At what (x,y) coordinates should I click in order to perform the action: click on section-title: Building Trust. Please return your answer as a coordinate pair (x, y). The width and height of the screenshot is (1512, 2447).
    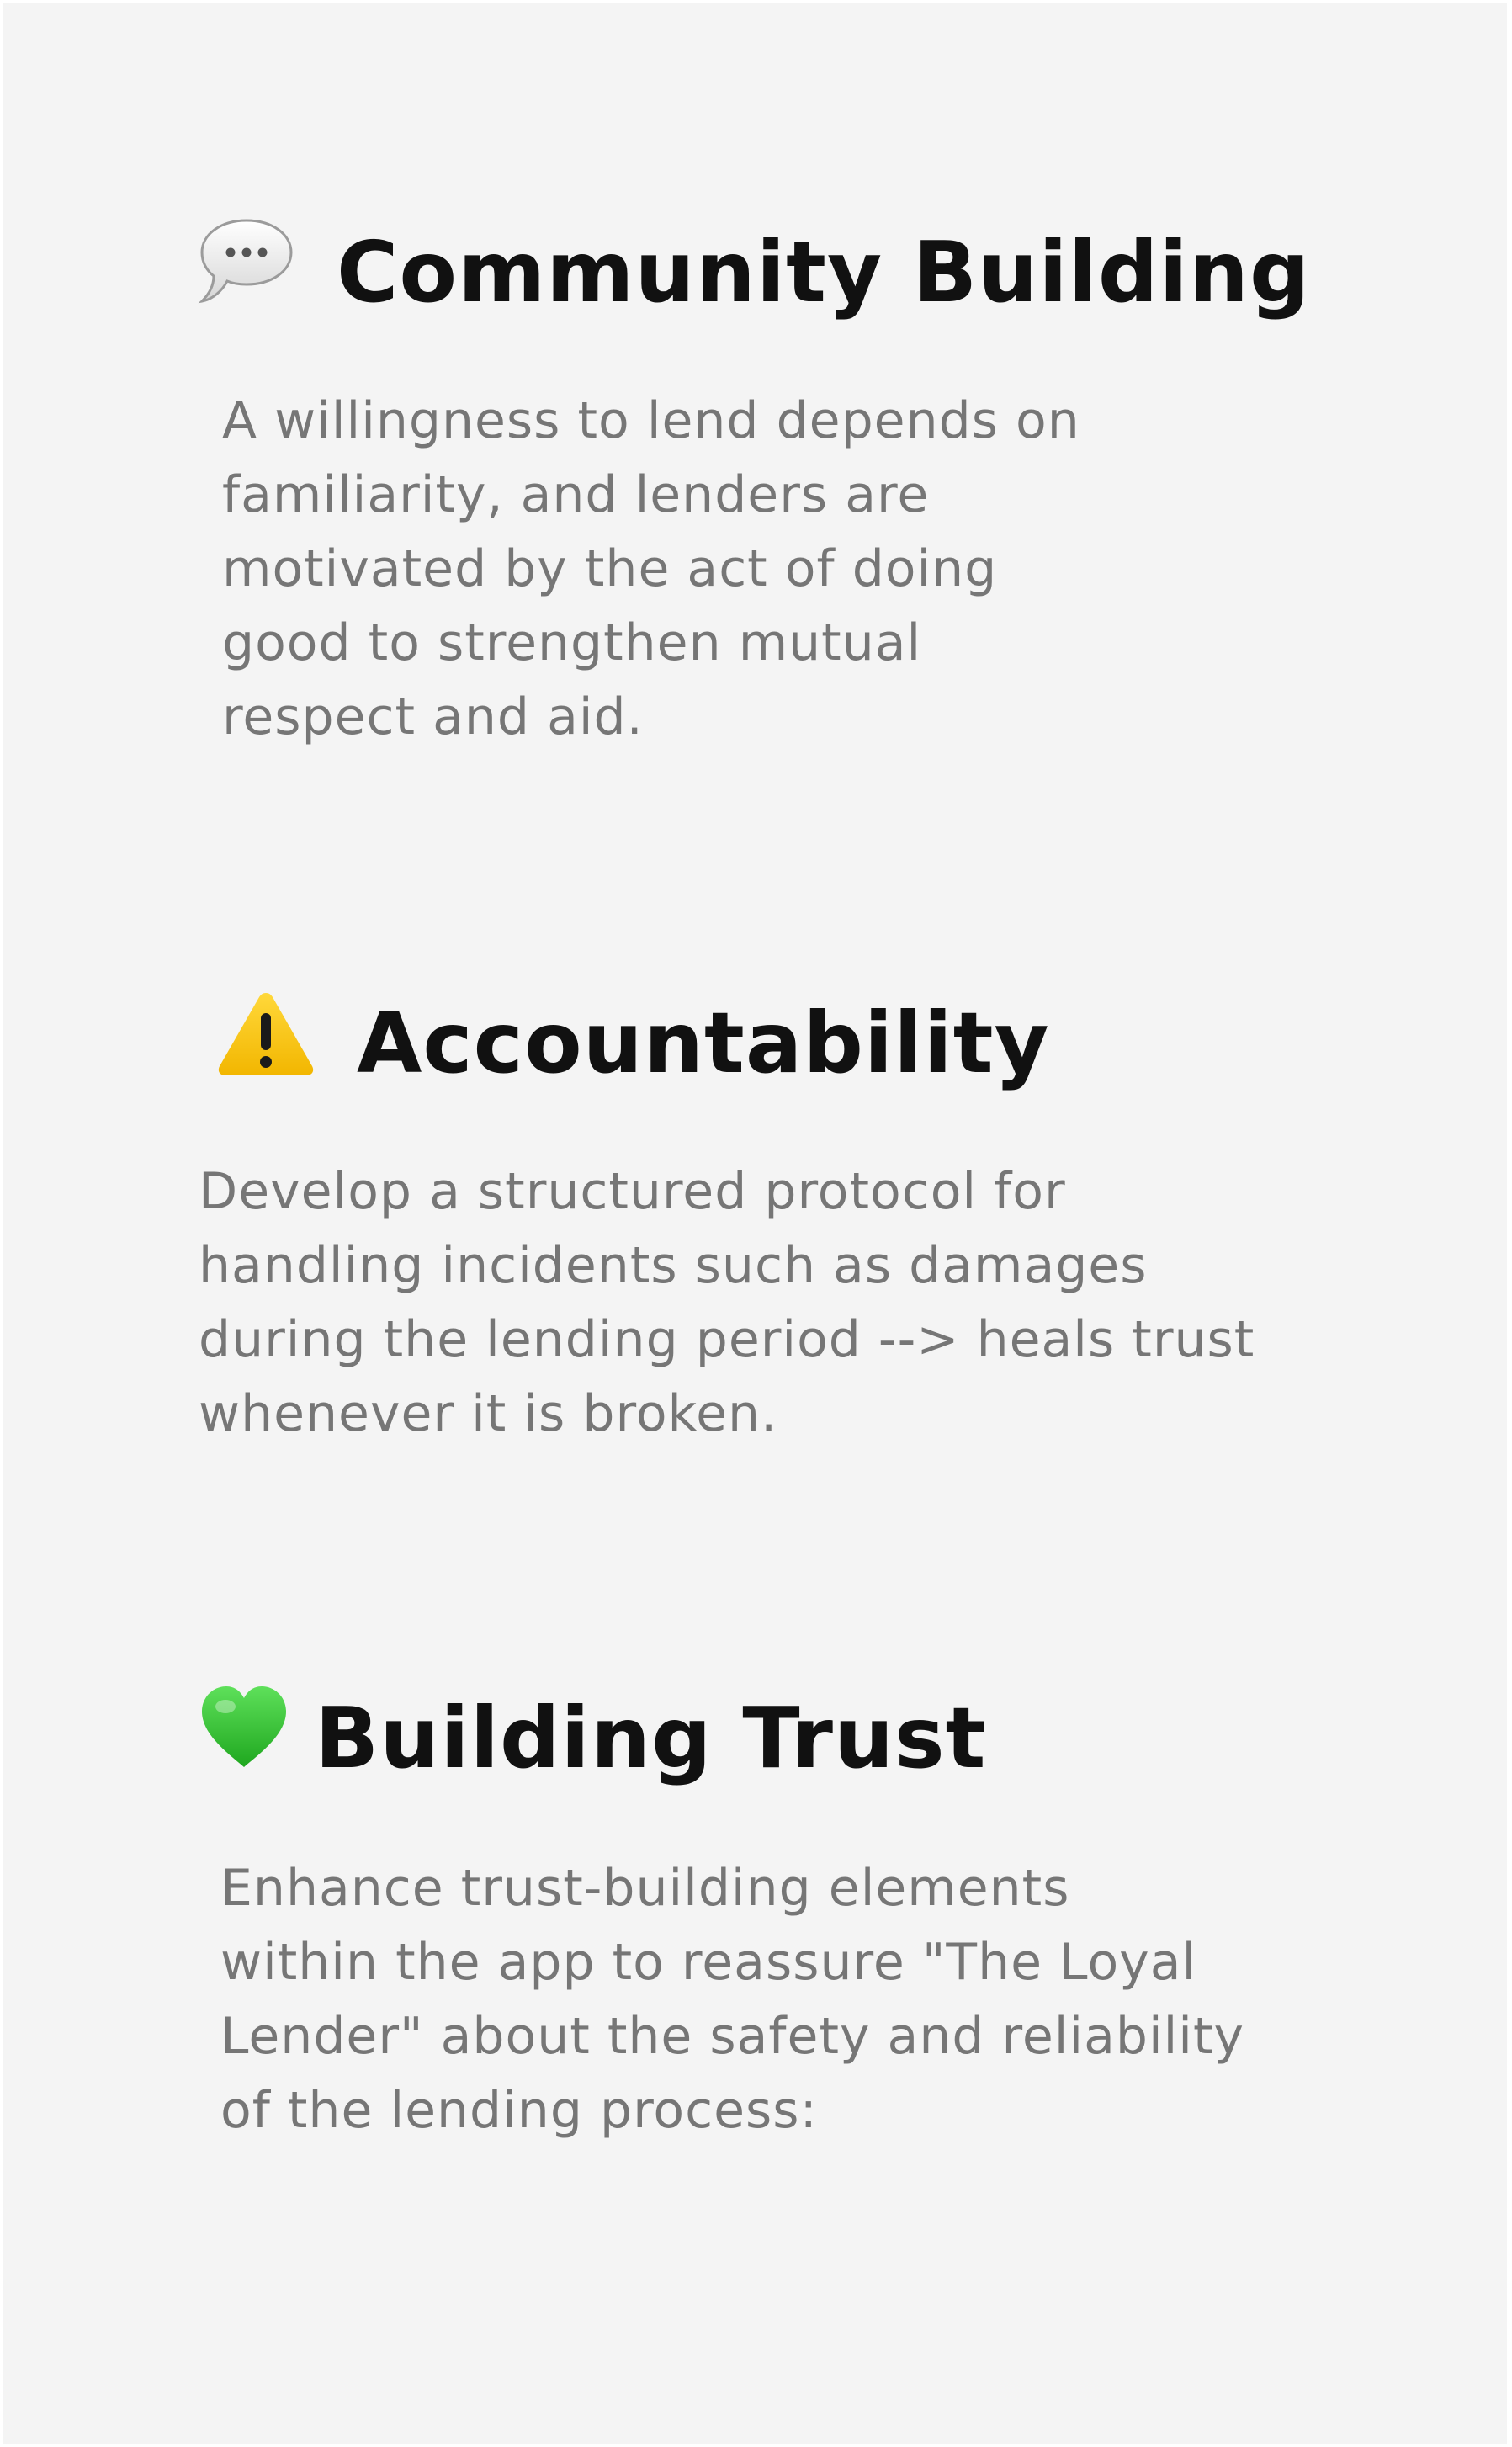
    Looking at the image, I should click on (651, 1738).